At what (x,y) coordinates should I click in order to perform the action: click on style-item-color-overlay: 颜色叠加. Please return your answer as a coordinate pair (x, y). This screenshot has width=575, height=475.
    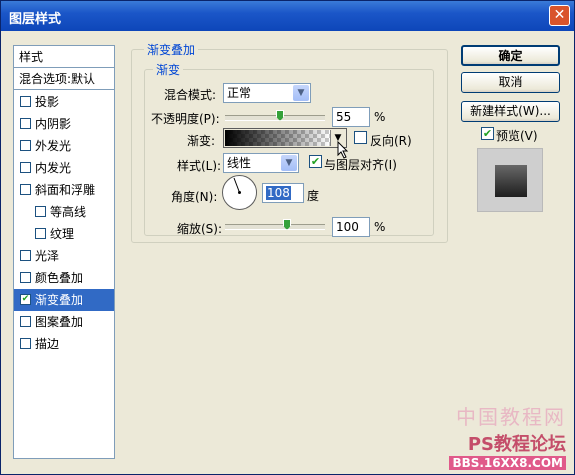
    Looking at the image, I should click on (64, 278).